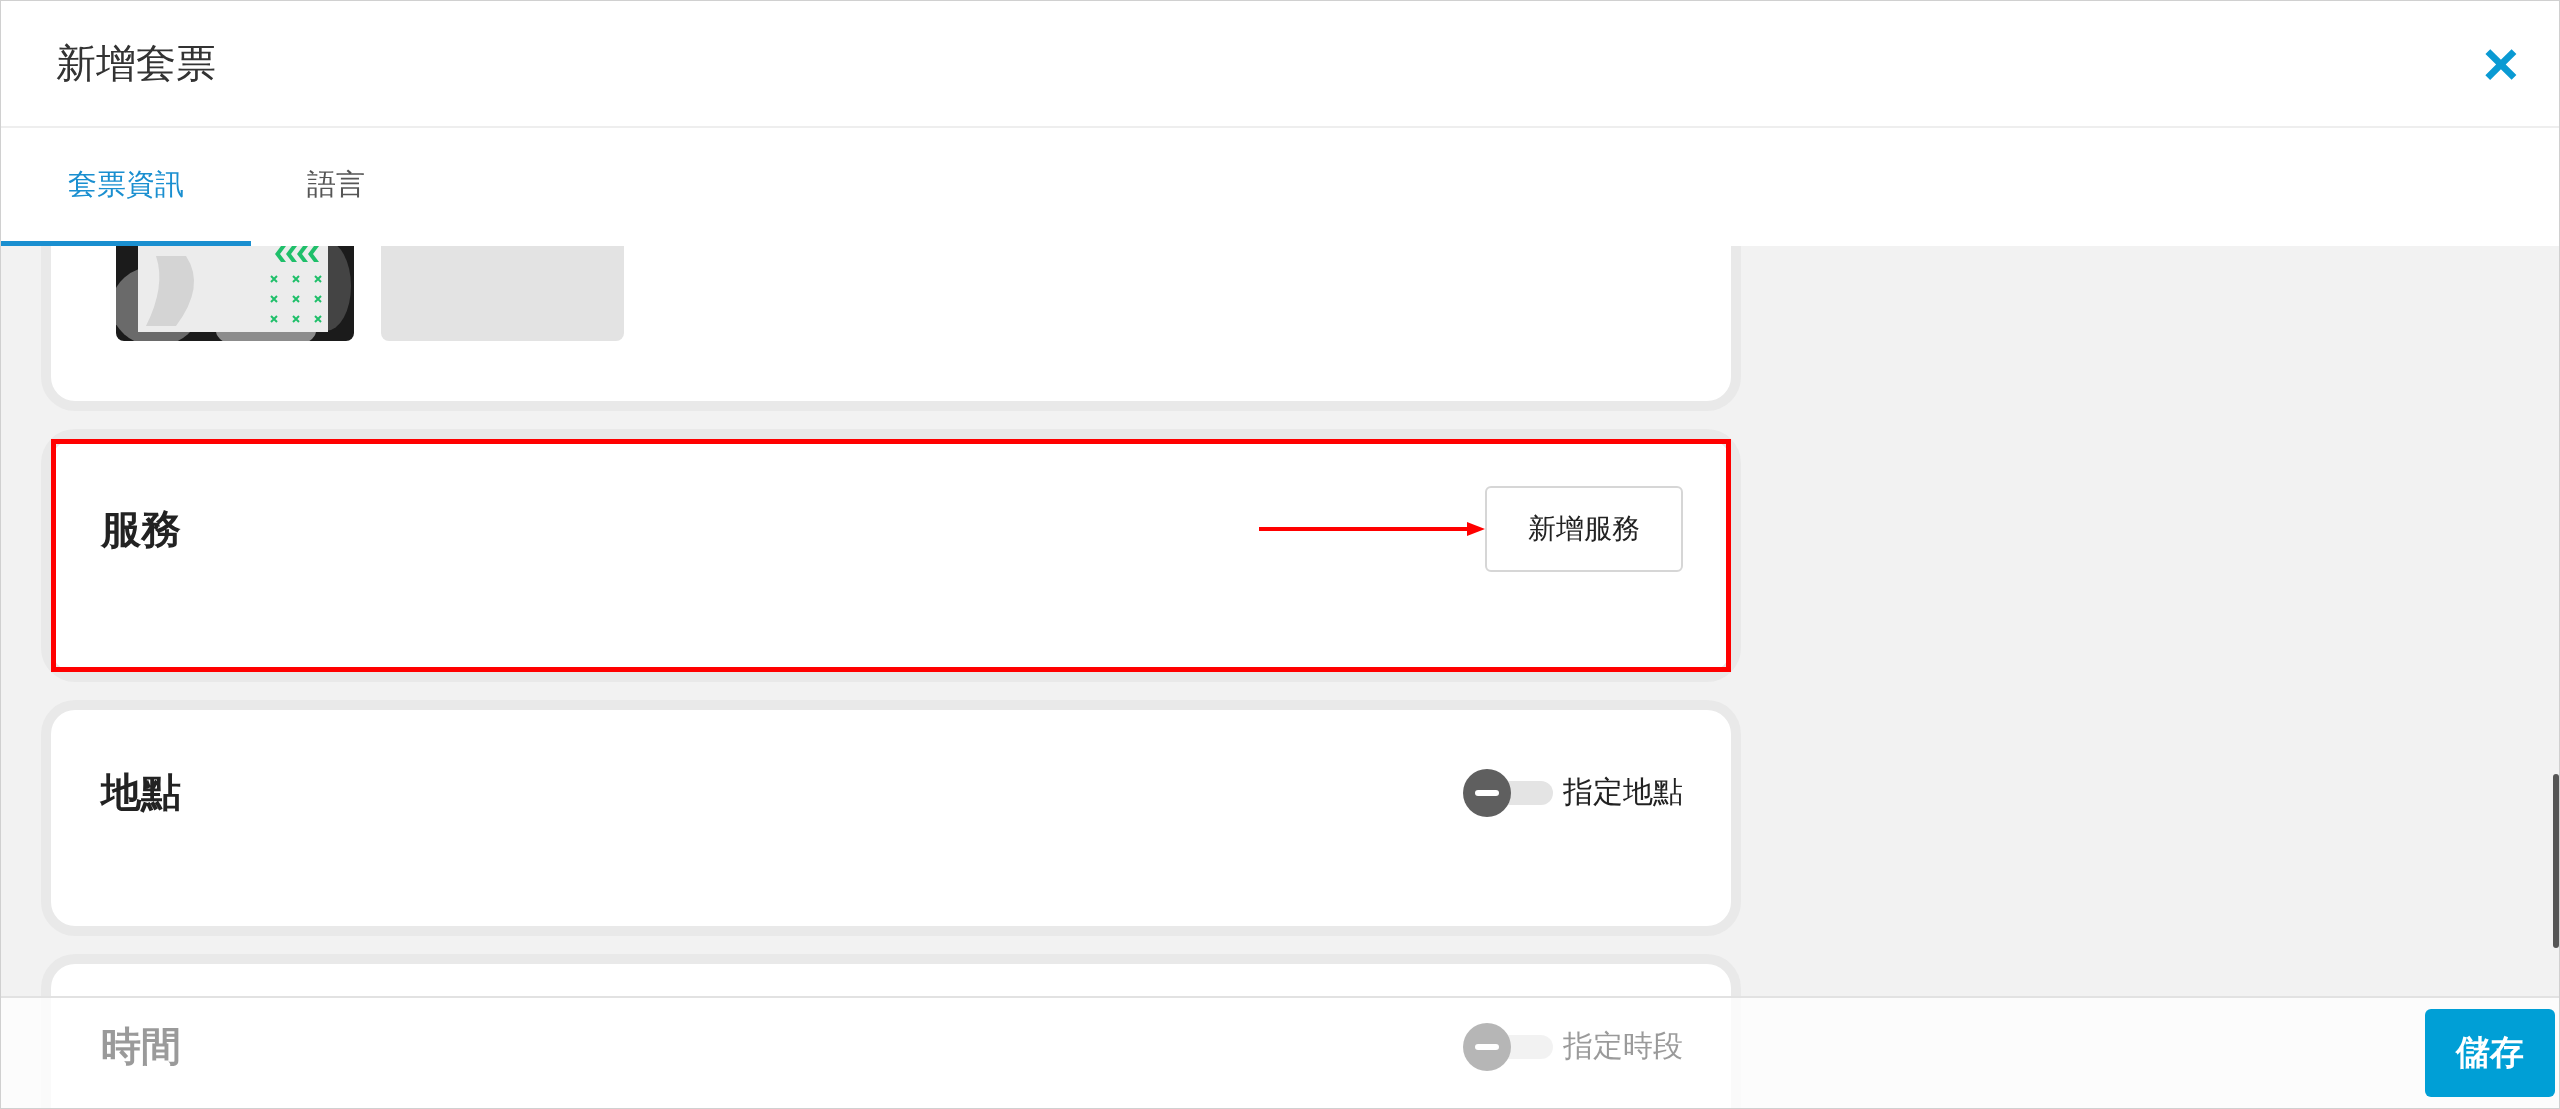 This screenshot has height=1109, width=2560. I want to click on dialog-title: 新增套票, so click(136, 63).